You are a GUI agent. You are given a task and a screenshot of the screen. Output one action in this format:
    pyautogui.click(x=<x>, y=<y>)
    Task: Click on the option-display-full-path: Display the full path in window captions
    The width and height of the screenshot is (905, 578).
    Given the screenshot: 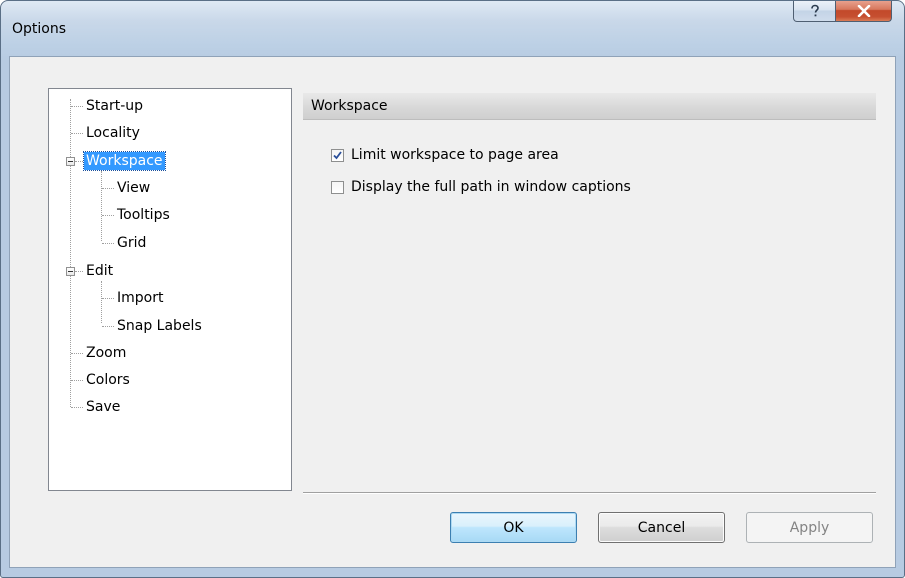 What is the action you would take?
    pyautogui.click(x=481, y=187)
    